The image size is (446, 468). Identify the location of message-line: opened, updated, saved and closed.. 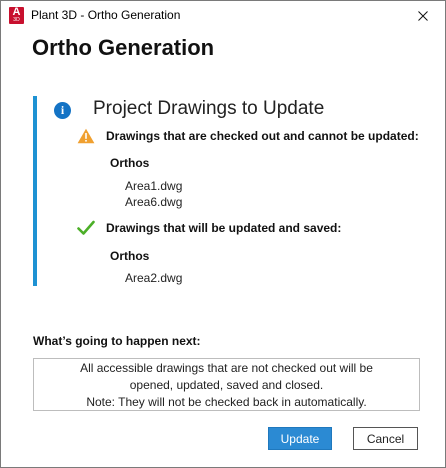
(226, 385).